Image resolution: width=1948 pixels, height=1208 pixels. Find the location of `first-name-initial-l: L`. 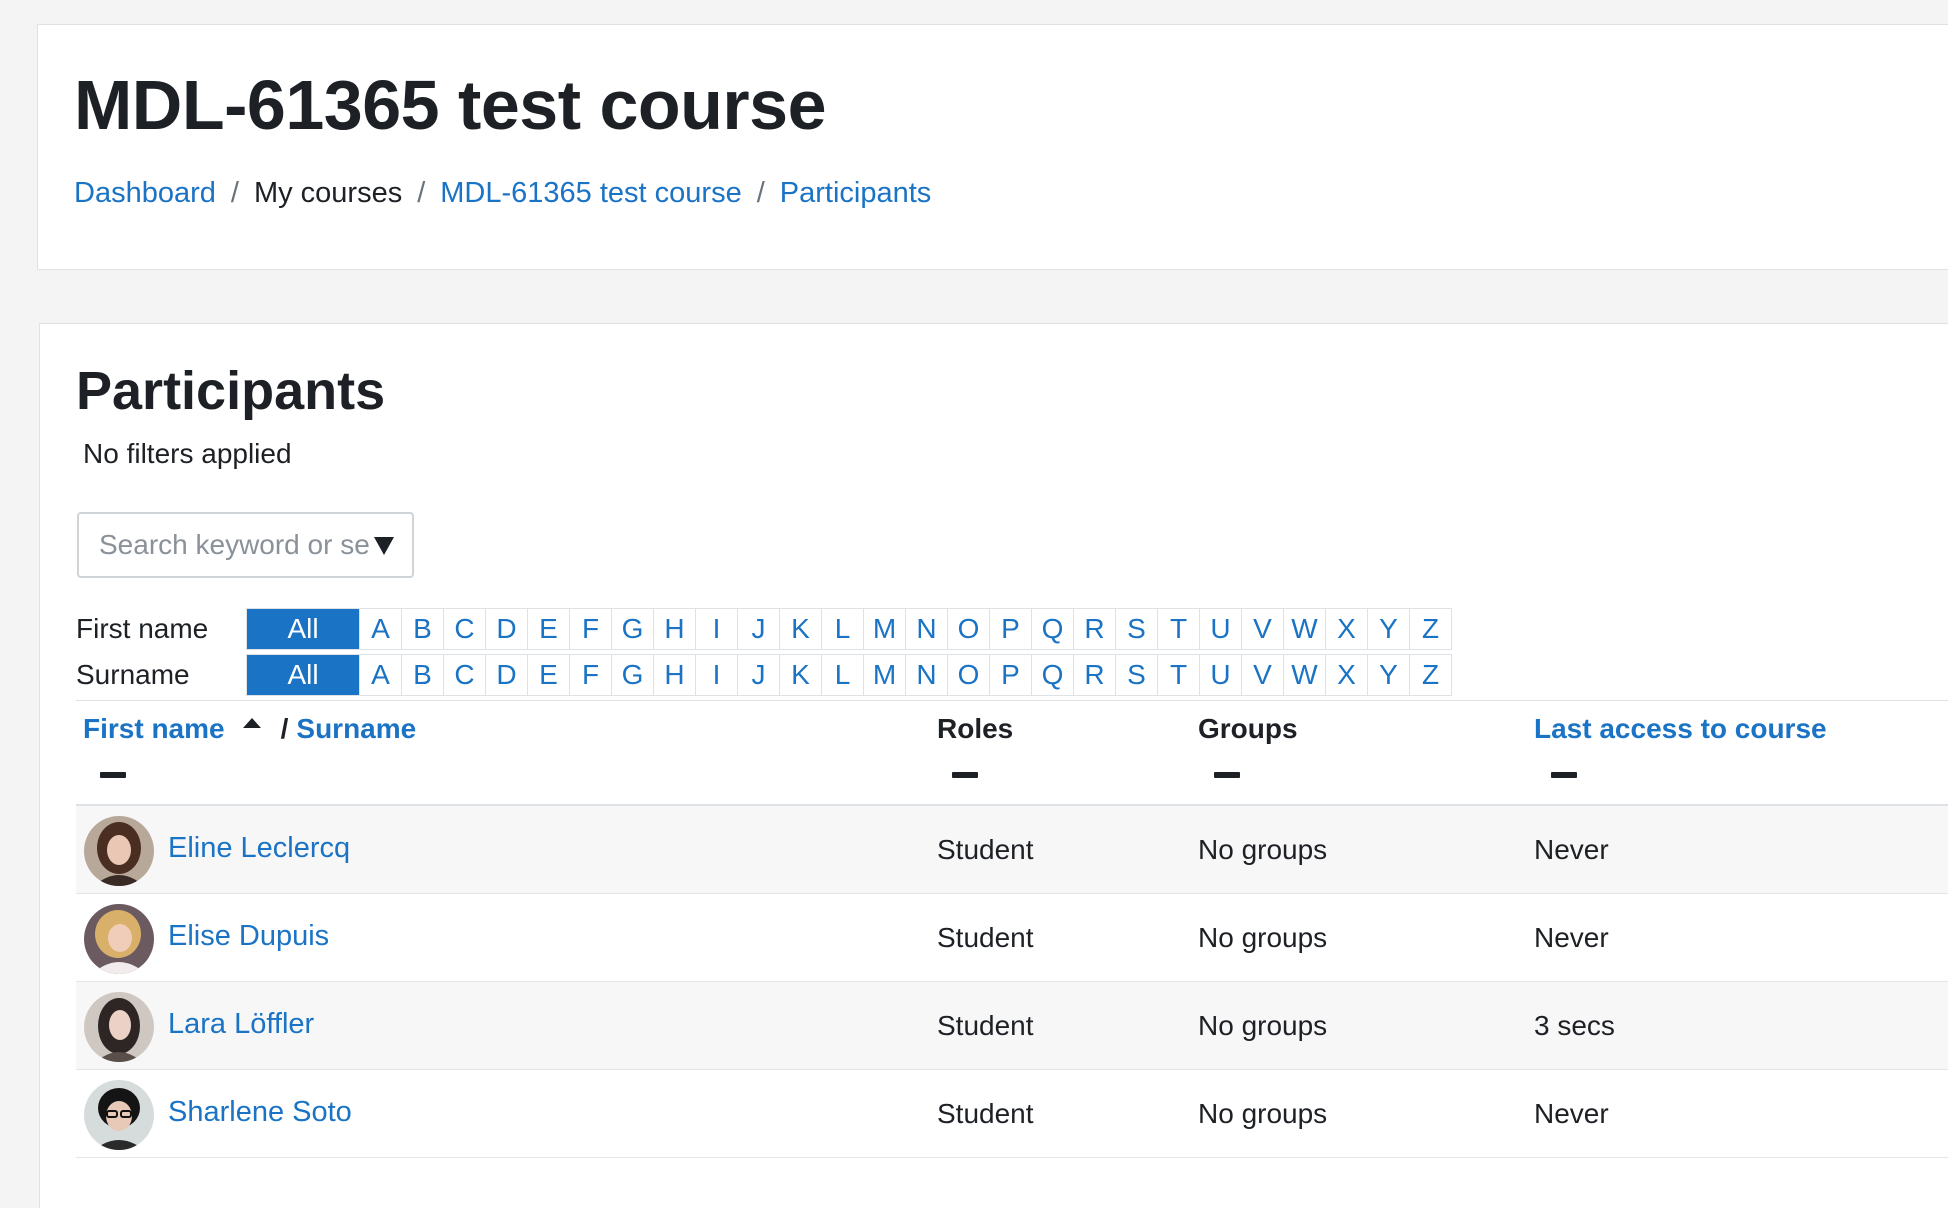

first-name-initial-l: L is located at coordinates (842, 629).